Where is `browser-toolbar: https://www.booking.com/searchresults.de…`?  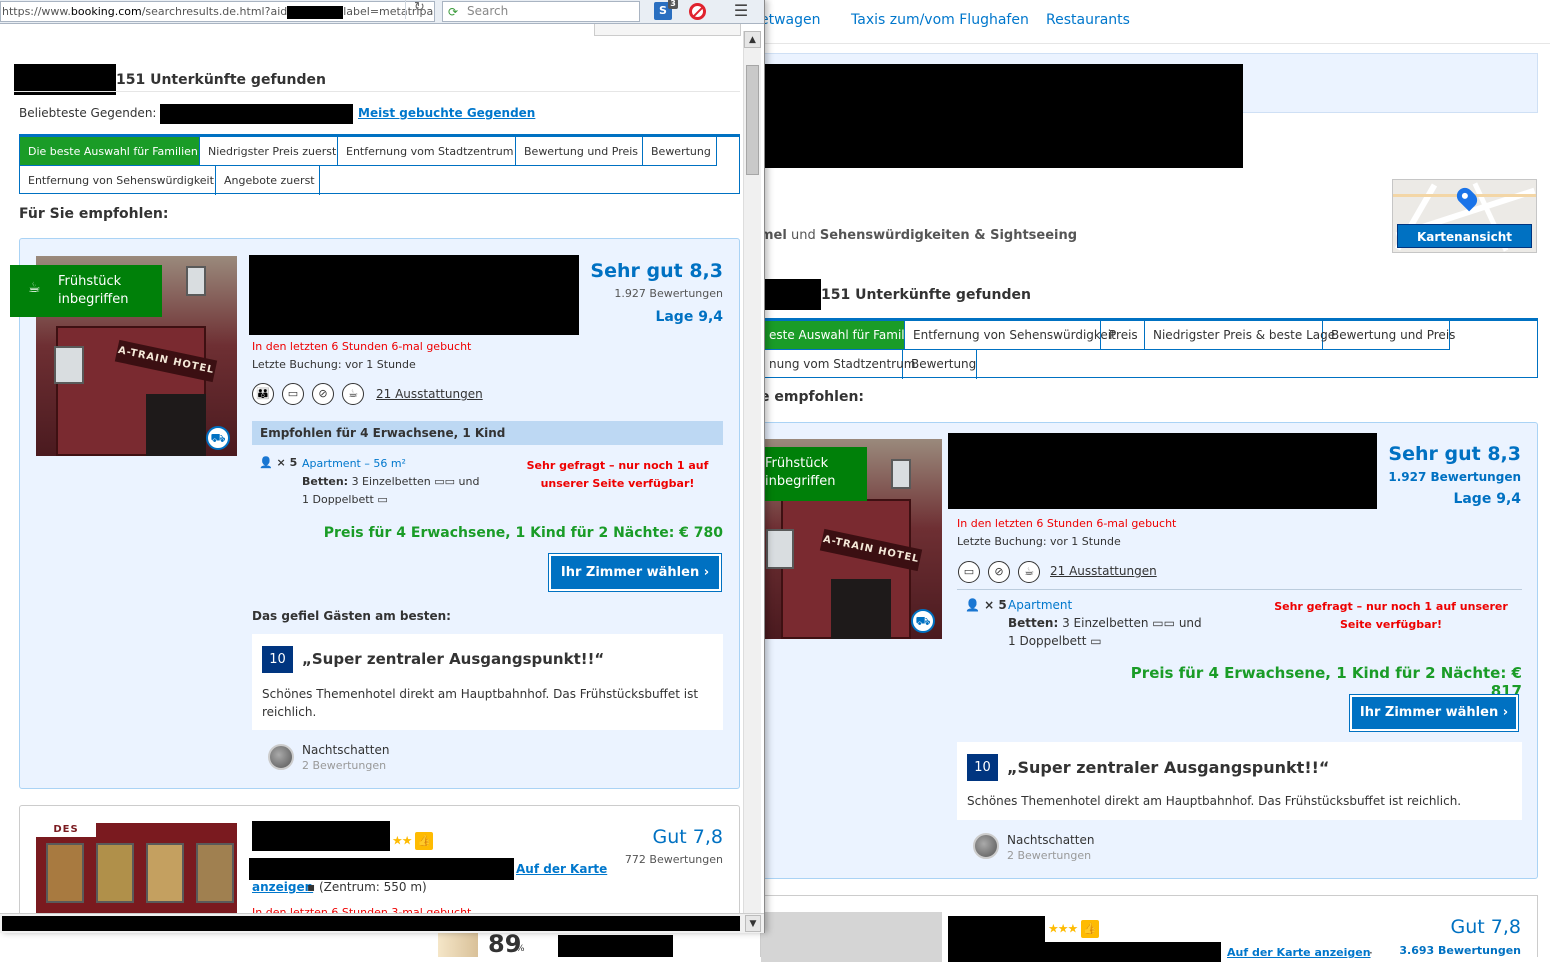
browser-toolbar: https://www.booking.com/searchresults.de… is located at coordinates (382, 12).